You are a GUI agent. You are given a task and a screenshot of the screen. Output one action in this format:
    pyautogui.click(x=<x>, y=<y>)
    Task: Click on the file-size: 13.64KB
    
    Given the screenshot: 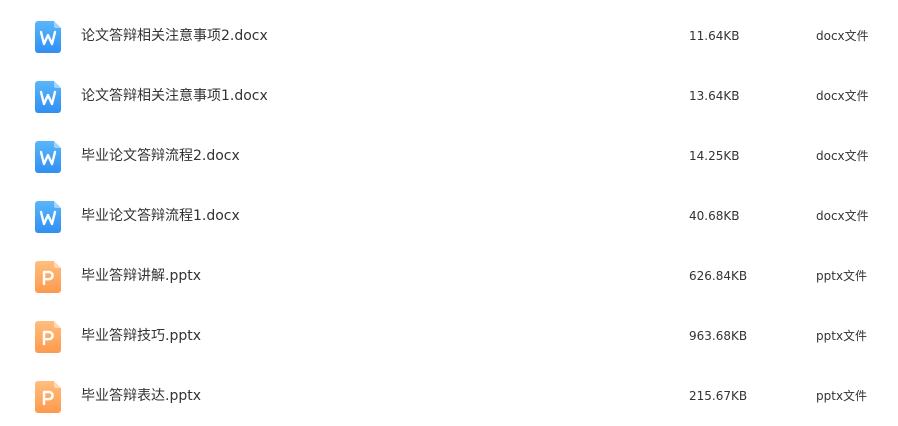 What is the action you would take?
    pyautogui.click(x=714, y=96)
    